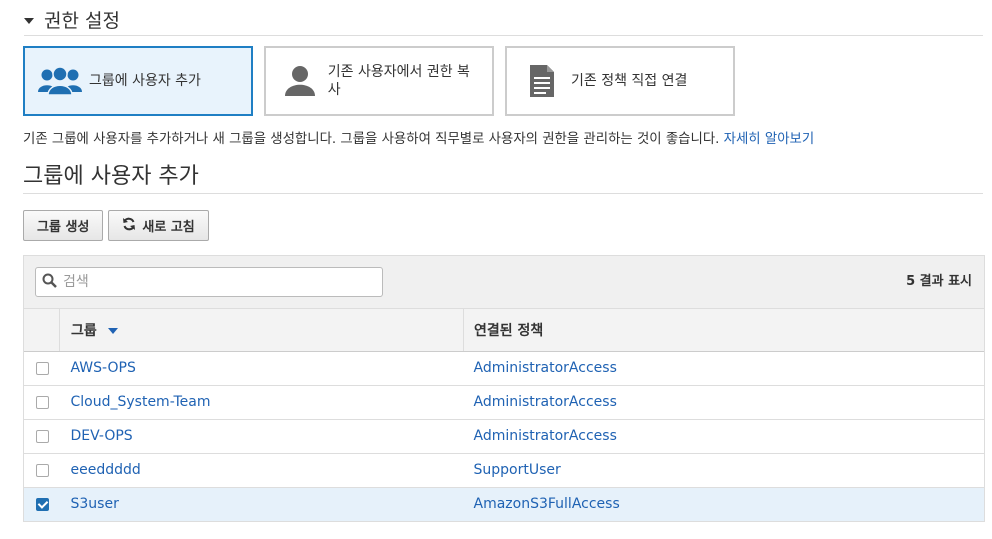 The width and height of the screenshot is (992, 539). Describe the element at coordinates (547, 504) in the screenshot. I see `policy-link: AmazonS3FullAccess` at that location.